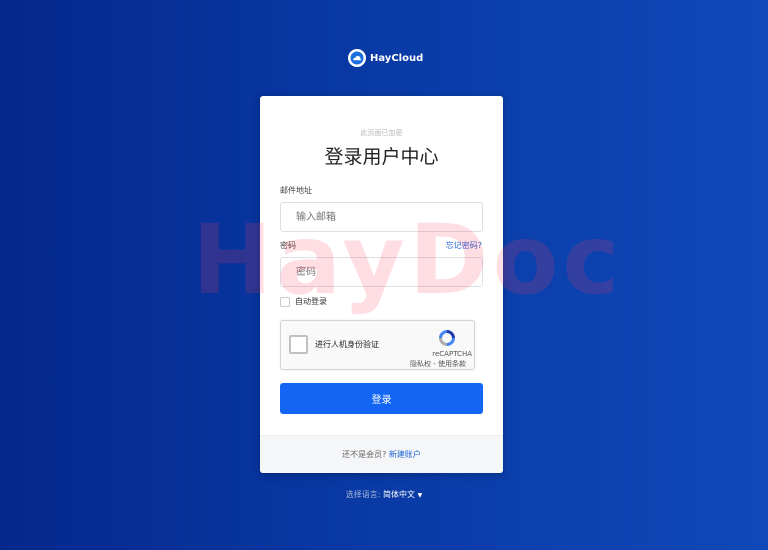 The height and width of the screenshot is (550, 768). What do you see at coordinates (363, 494) in the screenshot?
I see `language-label: 选择语言:` at bounding box center [363, 494].